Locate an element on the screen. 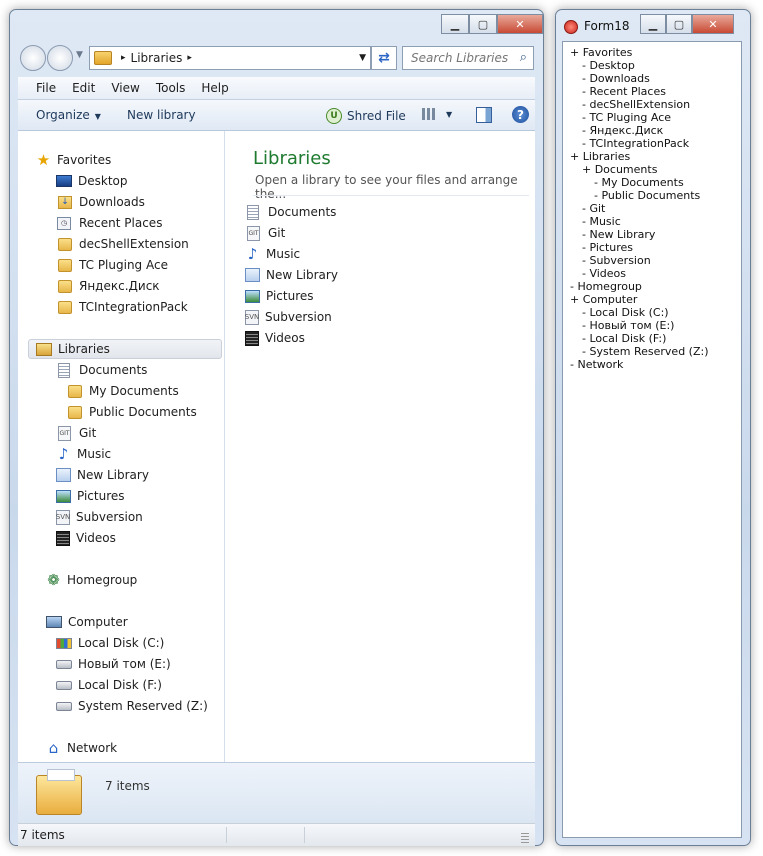 The image size is (763, 856). search-input is located at coordinates (463, 58).